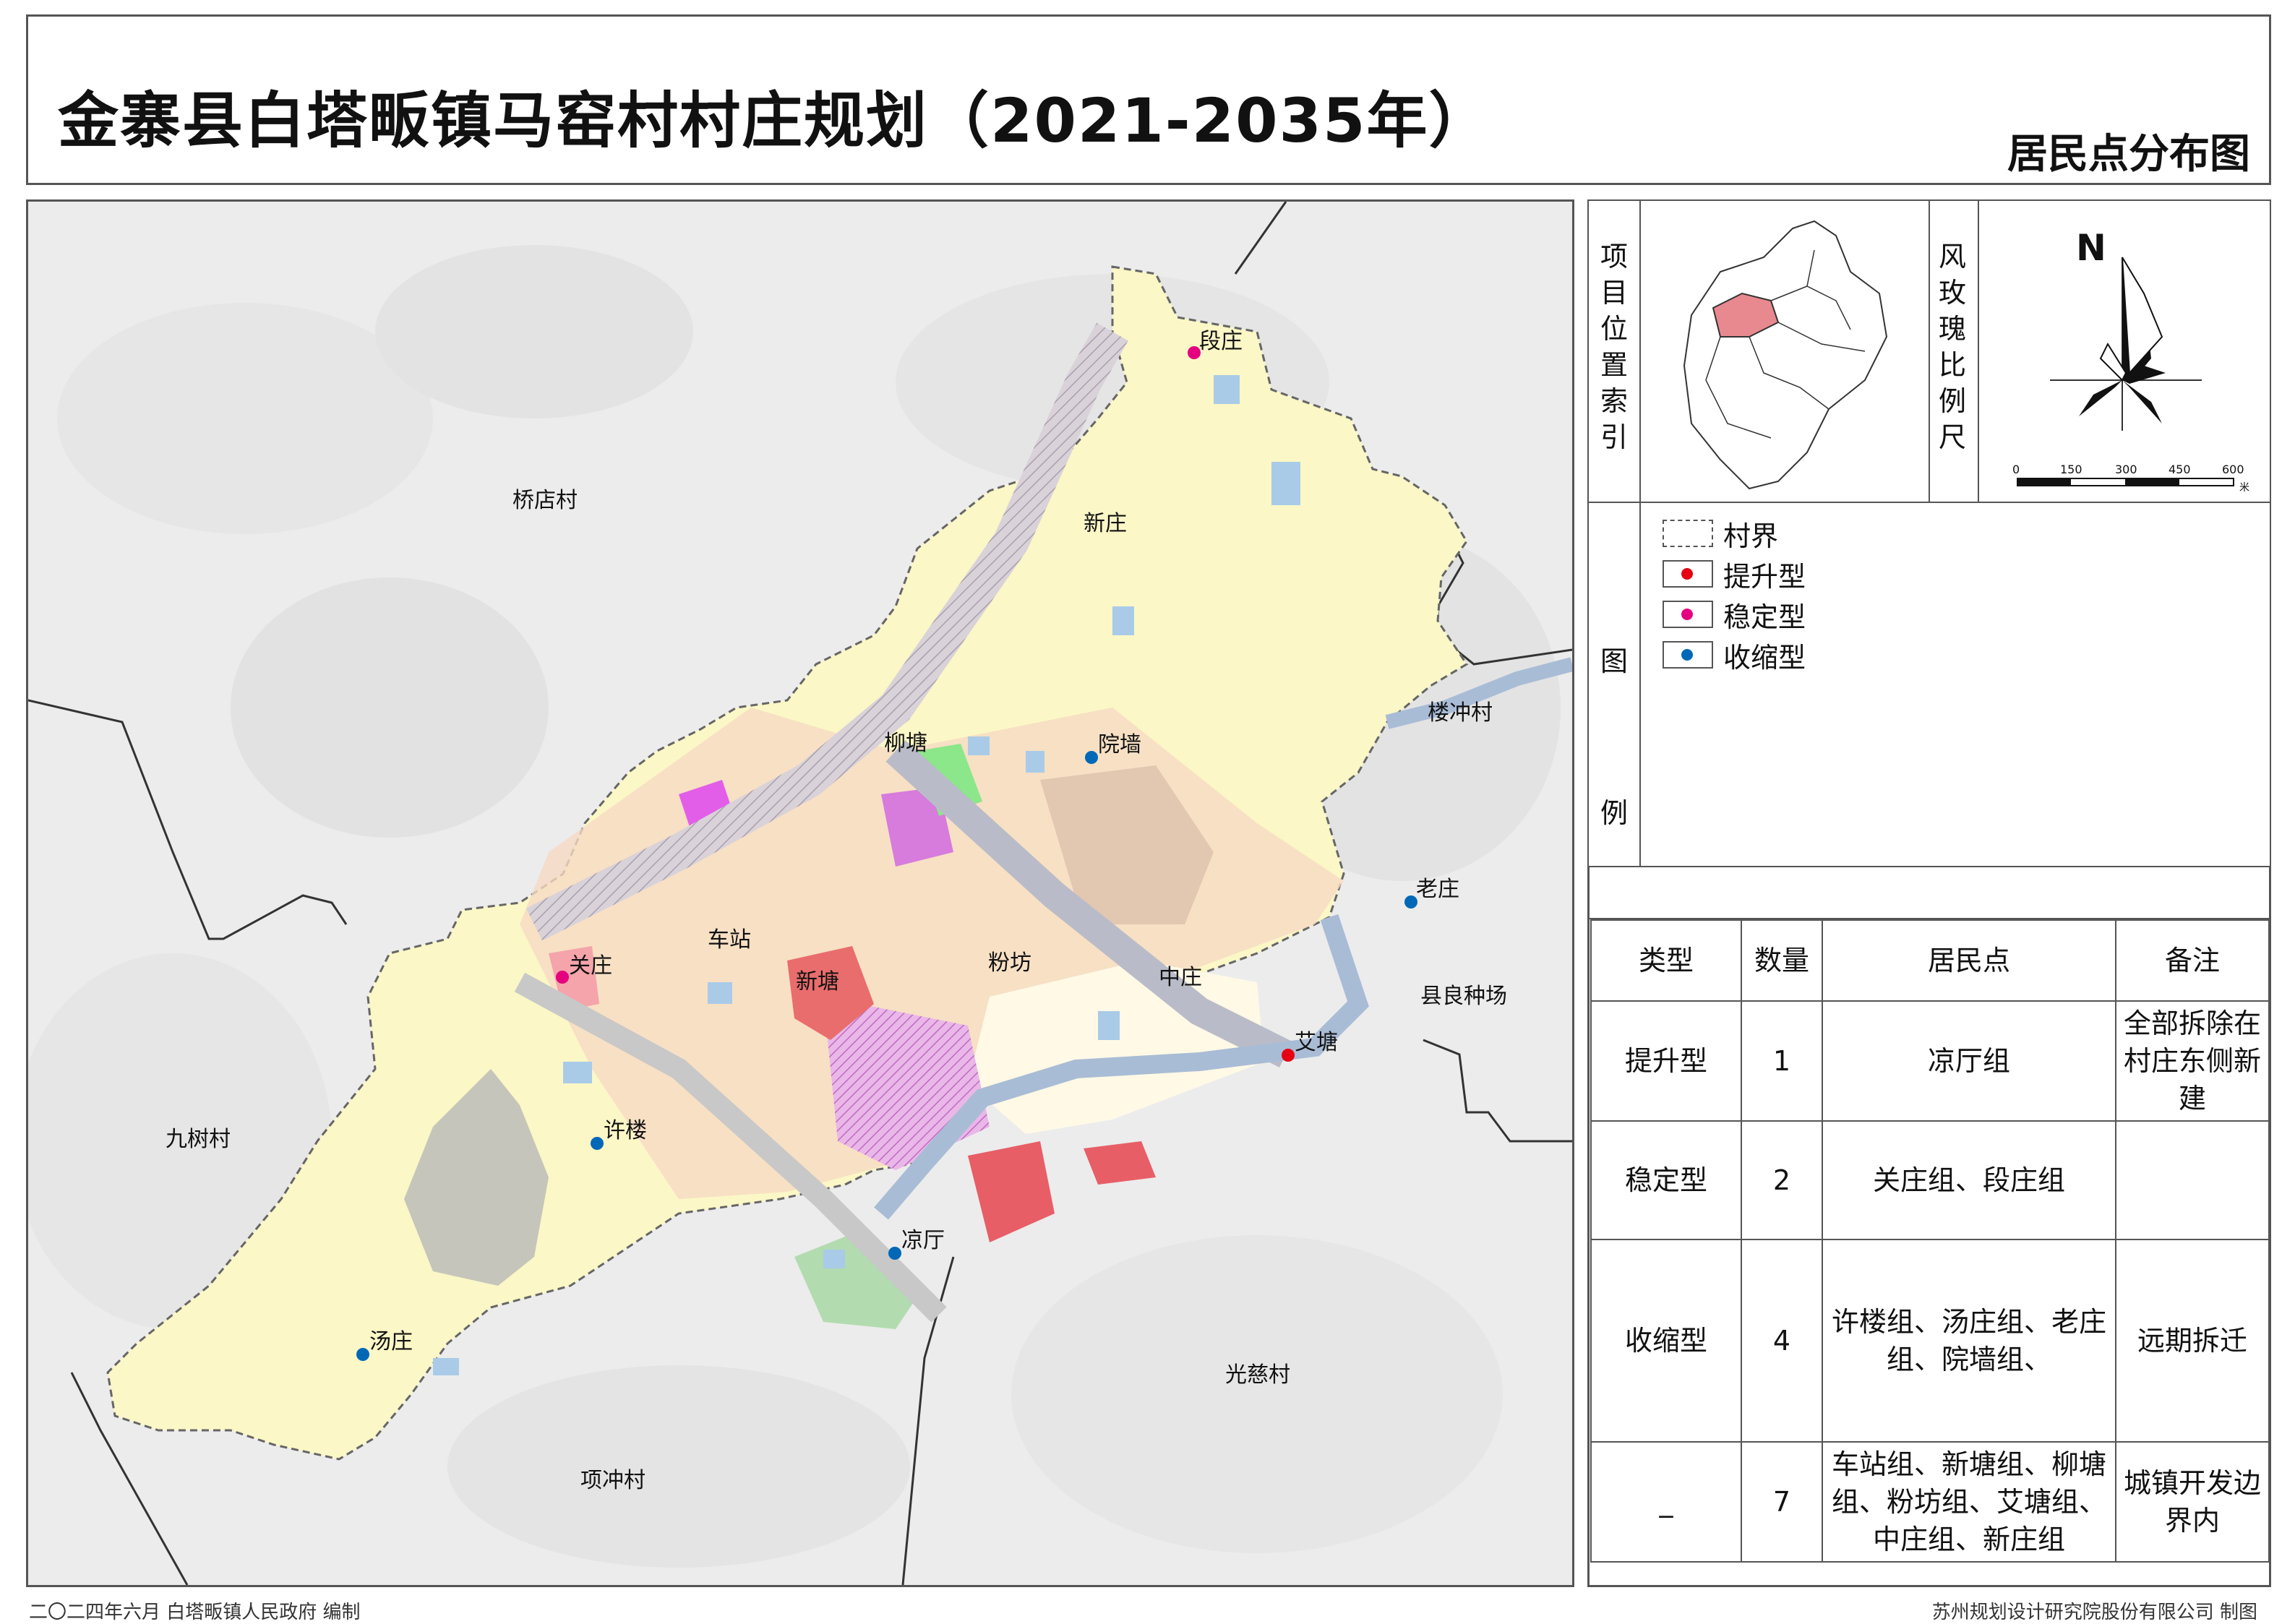  Describe the element at coordinates (612, 1480) in the screenshot. I see `village-label-xiangchong: 项冲村` at that location.